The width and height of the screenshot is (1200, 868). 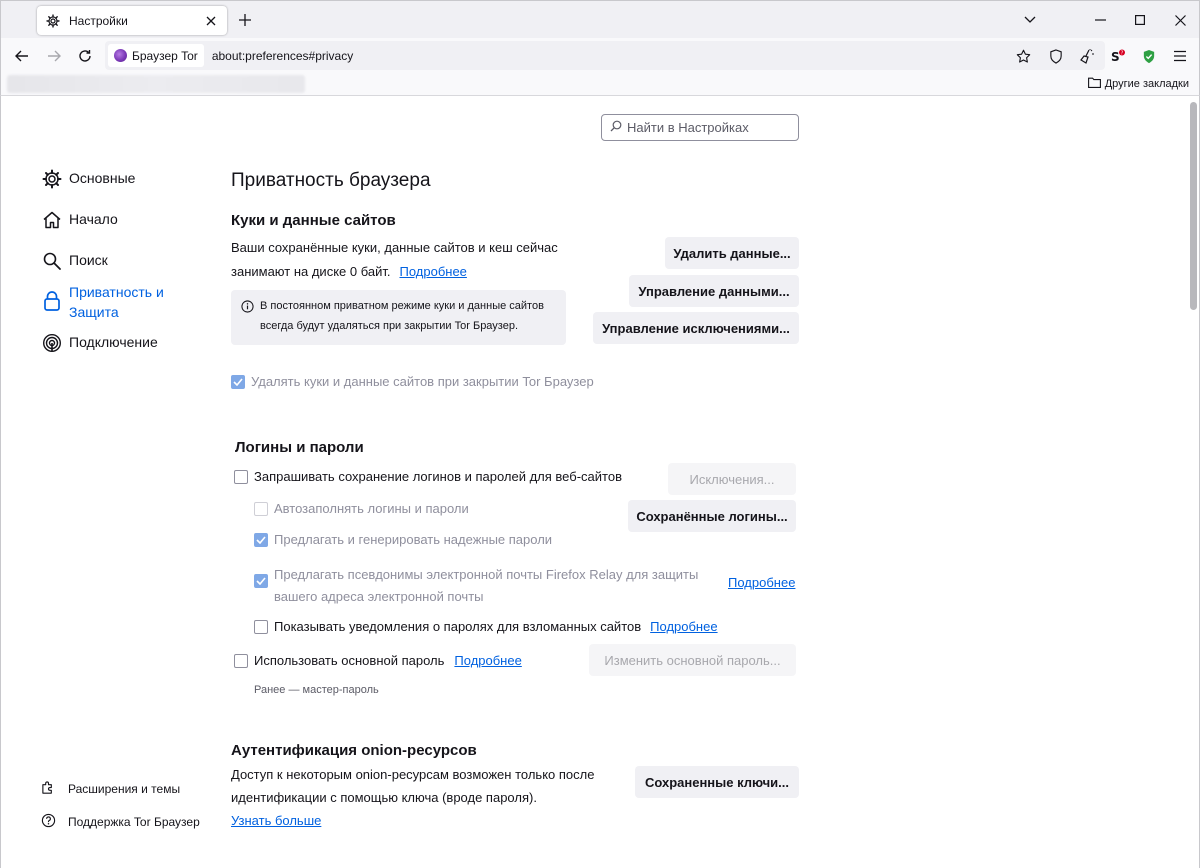 I want to click on puzzle-icon, so click(x=48, y=789).